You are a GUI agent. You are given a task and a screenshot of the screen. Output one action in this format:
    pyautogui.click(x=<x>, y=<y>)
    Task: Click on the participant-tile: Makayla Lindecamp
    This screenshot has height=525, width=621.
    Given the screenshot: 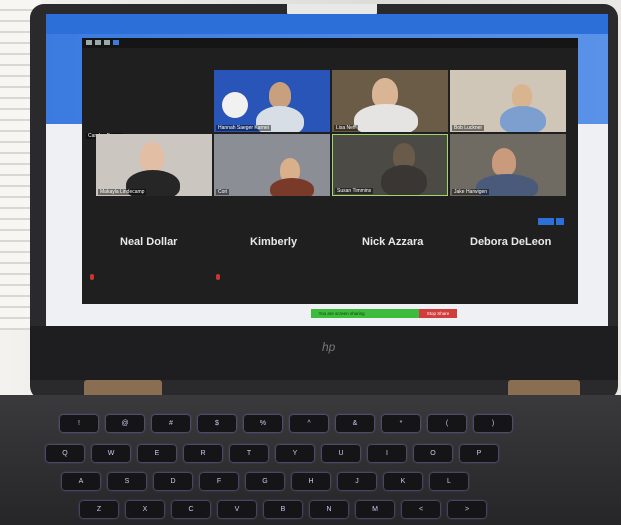 What is the action you would take?
    pyautogui.click(x=154, y=165)
    